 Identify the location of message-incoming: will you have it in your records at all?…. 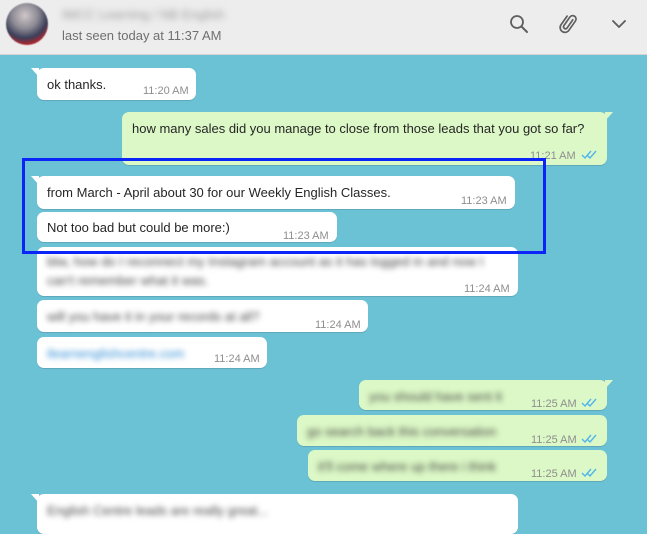
(202, 316).